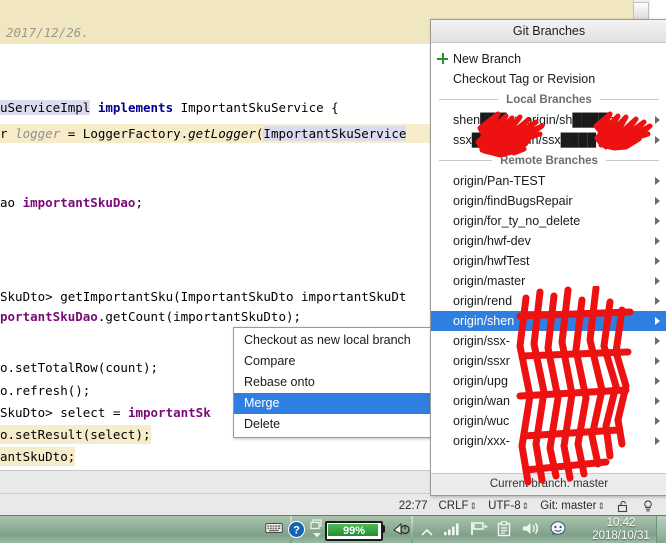  I want to click on remote-branches-separator: Remote Branches, so click(548, 160).